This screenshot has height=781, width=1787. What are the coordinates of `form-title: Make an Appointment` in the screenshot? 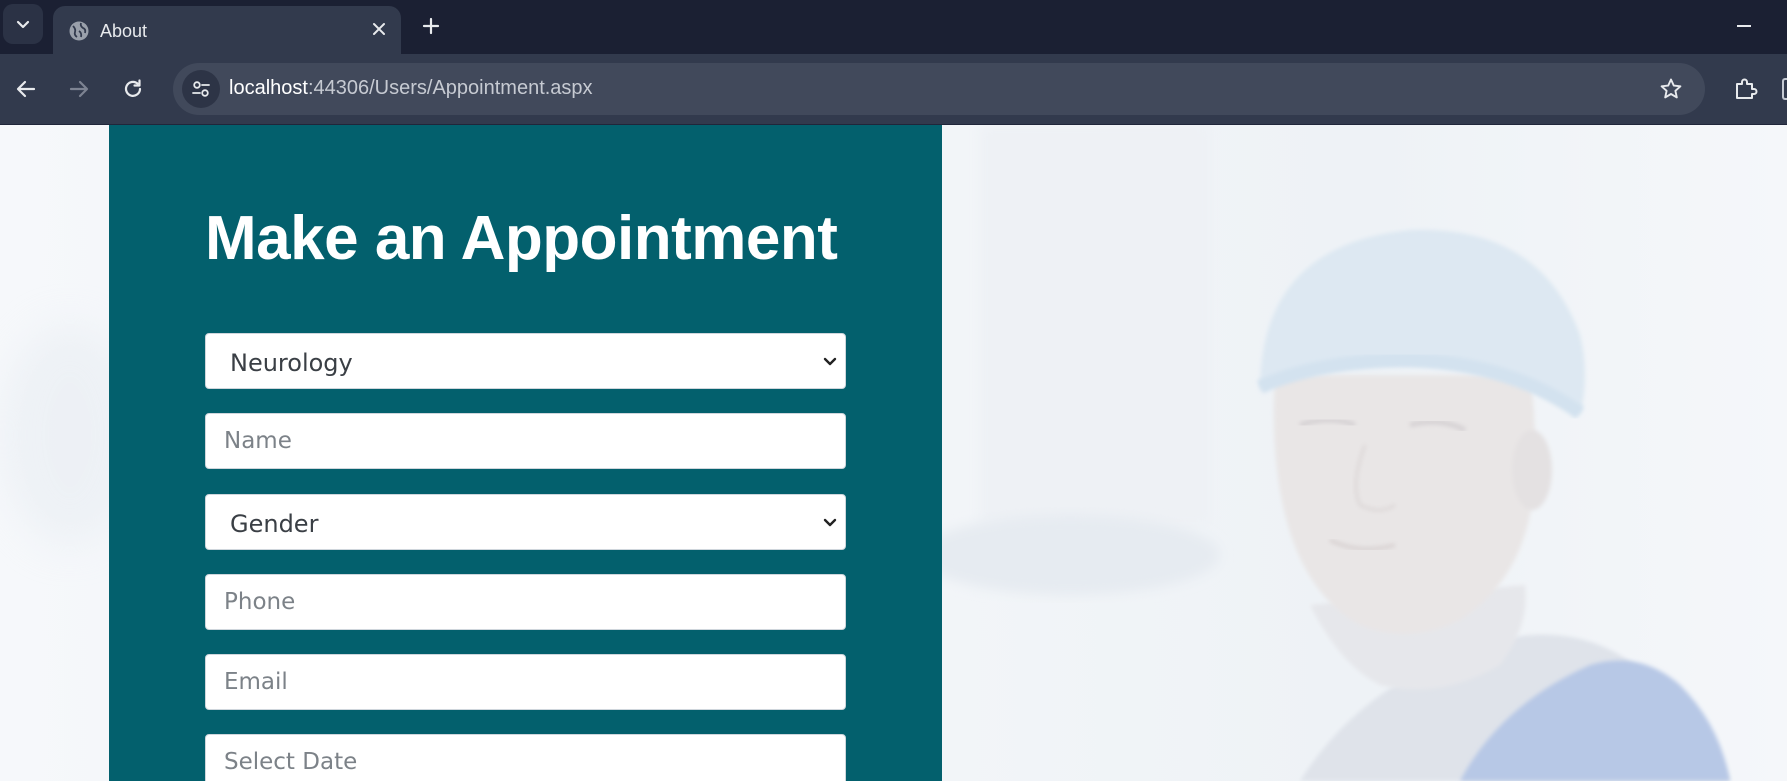 It's located at (521, 238).